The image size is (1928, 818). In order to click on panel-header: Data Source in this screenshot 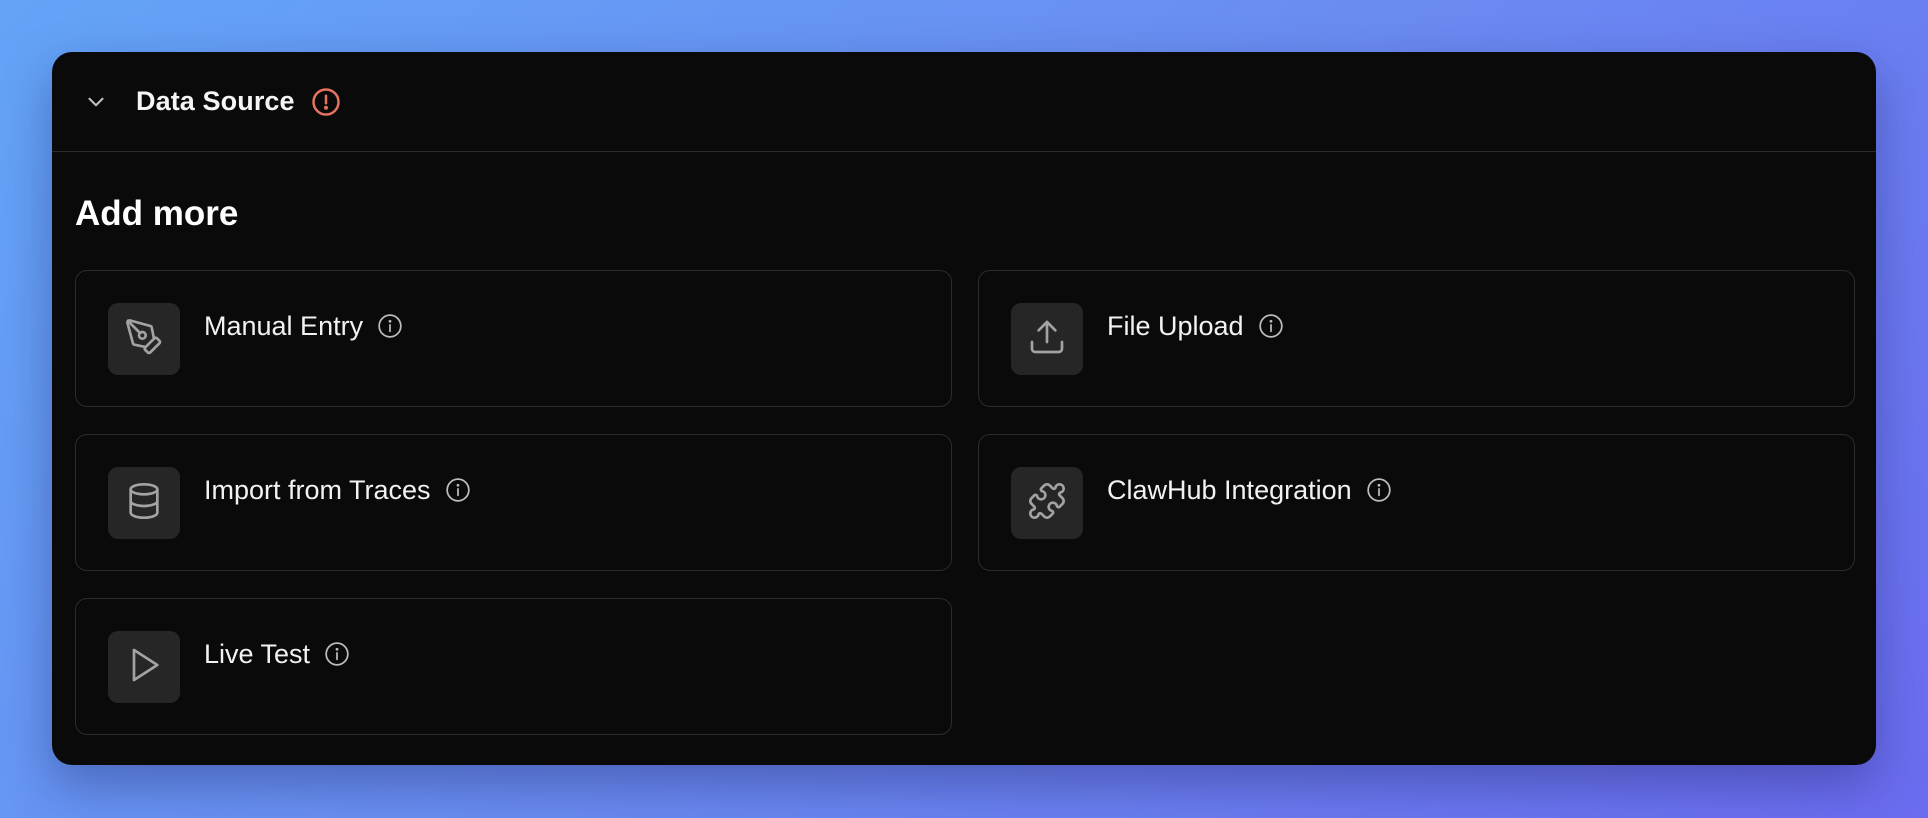, I will do `click(964, 102)`.